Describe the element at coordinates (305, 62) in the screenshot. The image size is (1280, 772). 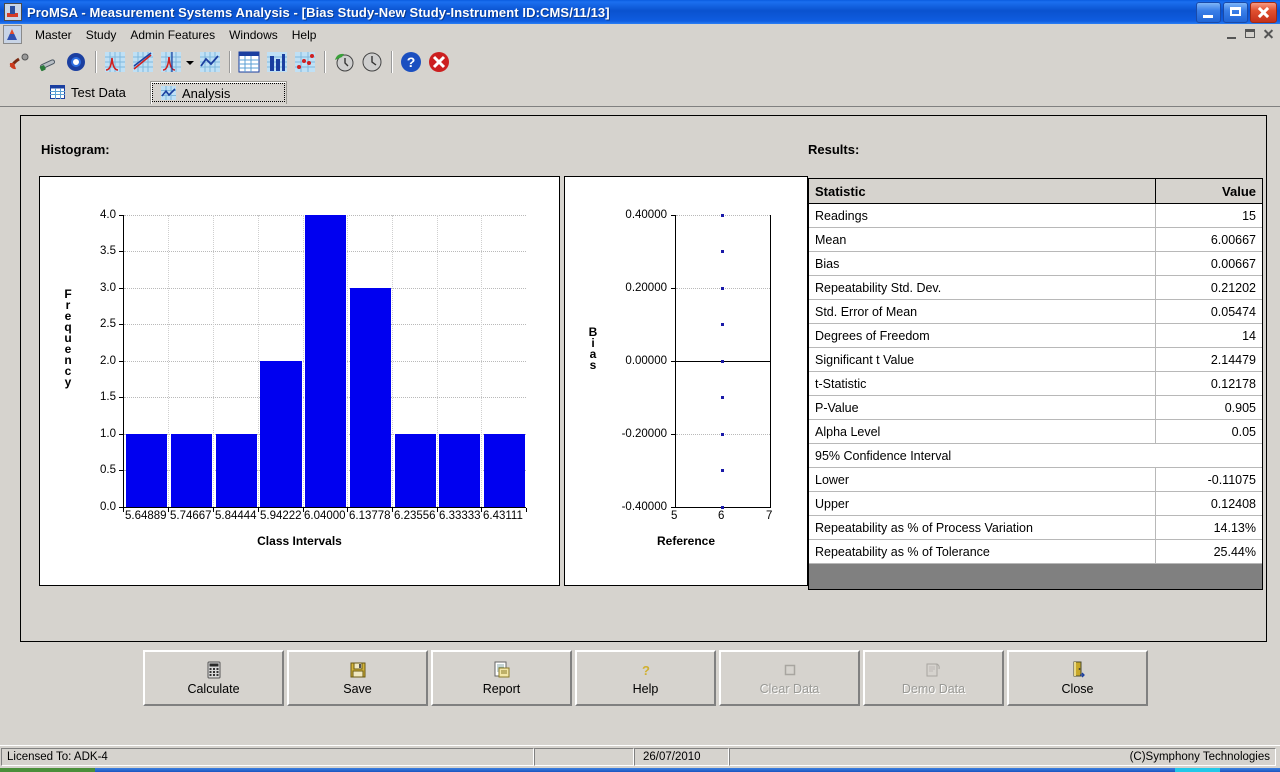
I see `scatter-chart-icon` at that location.